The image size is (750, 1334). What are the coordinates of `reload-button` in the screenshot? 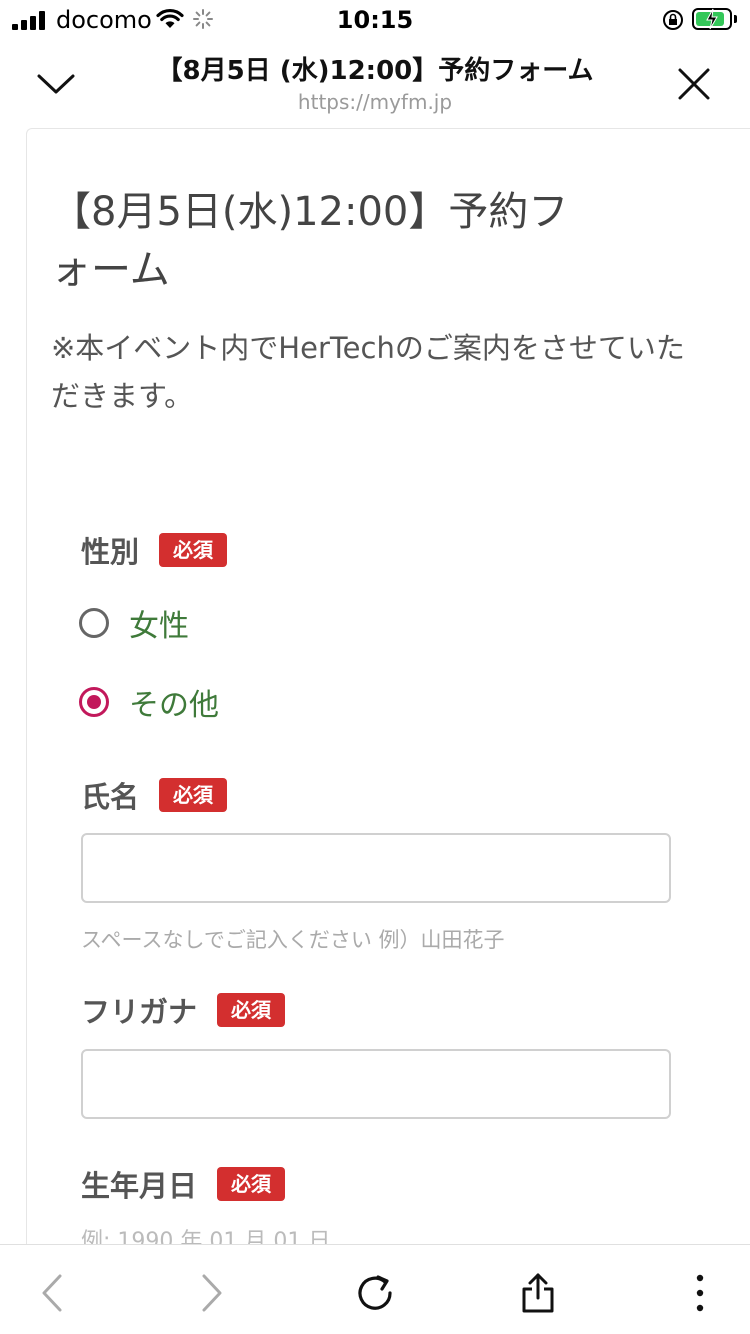 It's located at (375, 1293).